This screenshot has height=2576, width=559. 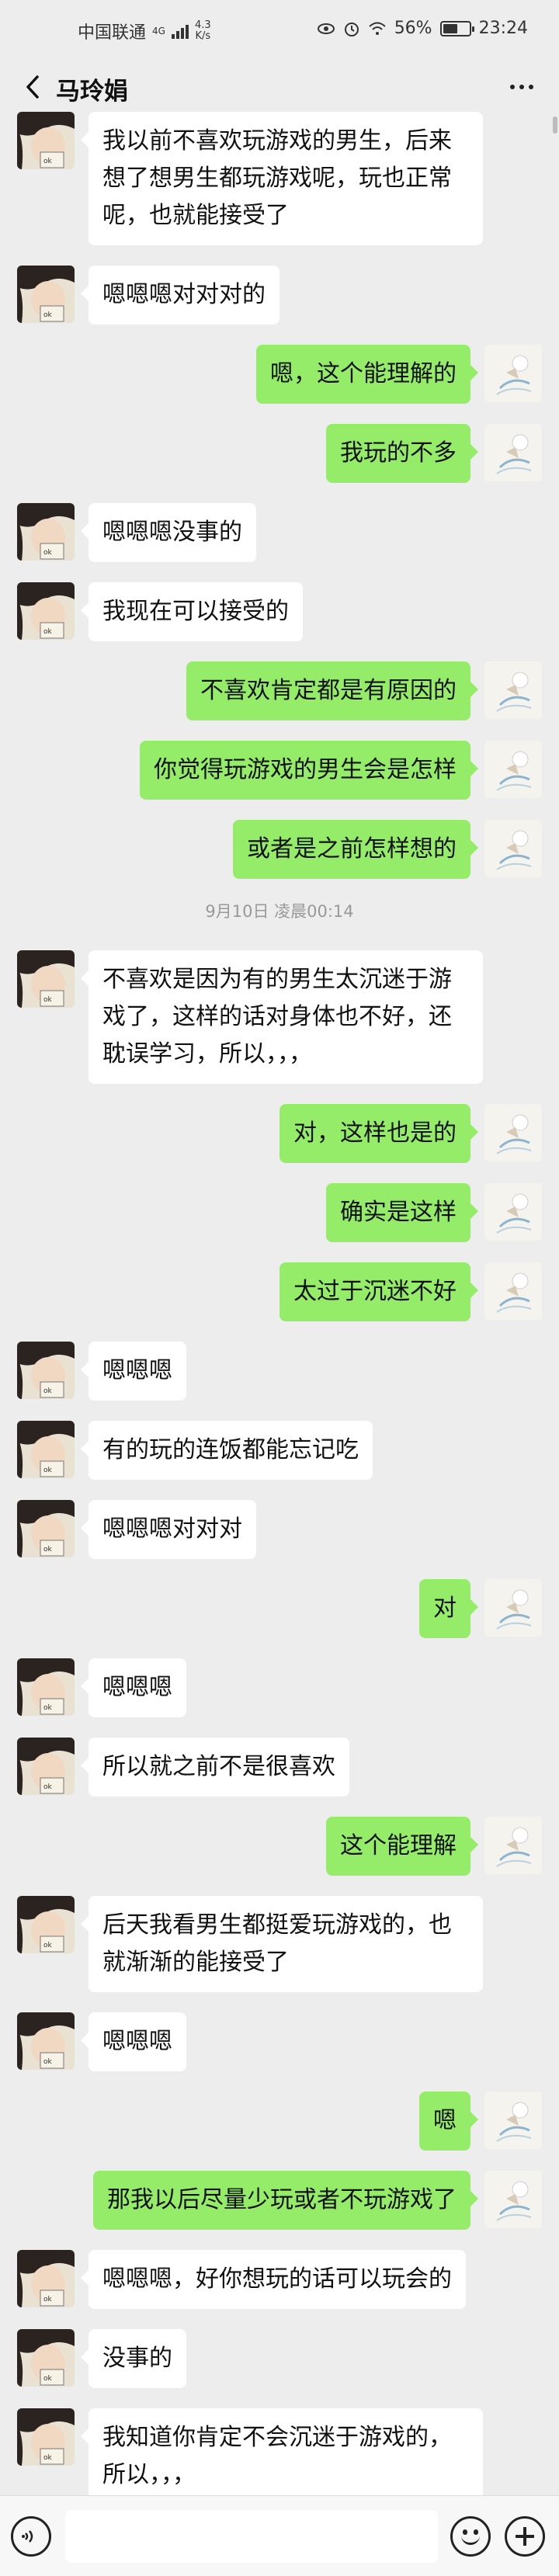 I want to click on title-bar: 马玲娟, so click(x=279, y=87).